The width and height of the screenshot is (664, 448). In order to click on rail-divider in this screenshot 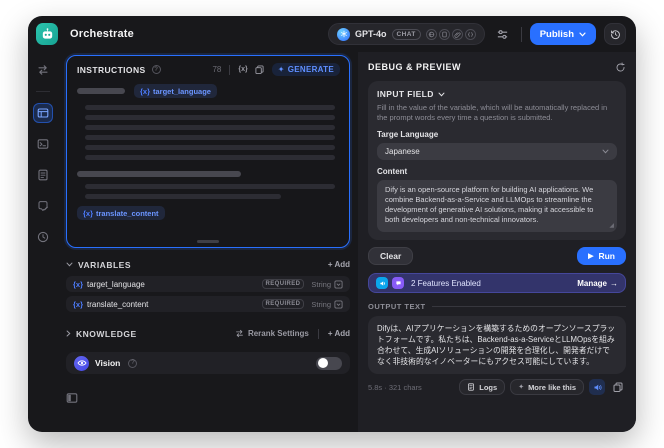, I will do `click(43, 91)`.